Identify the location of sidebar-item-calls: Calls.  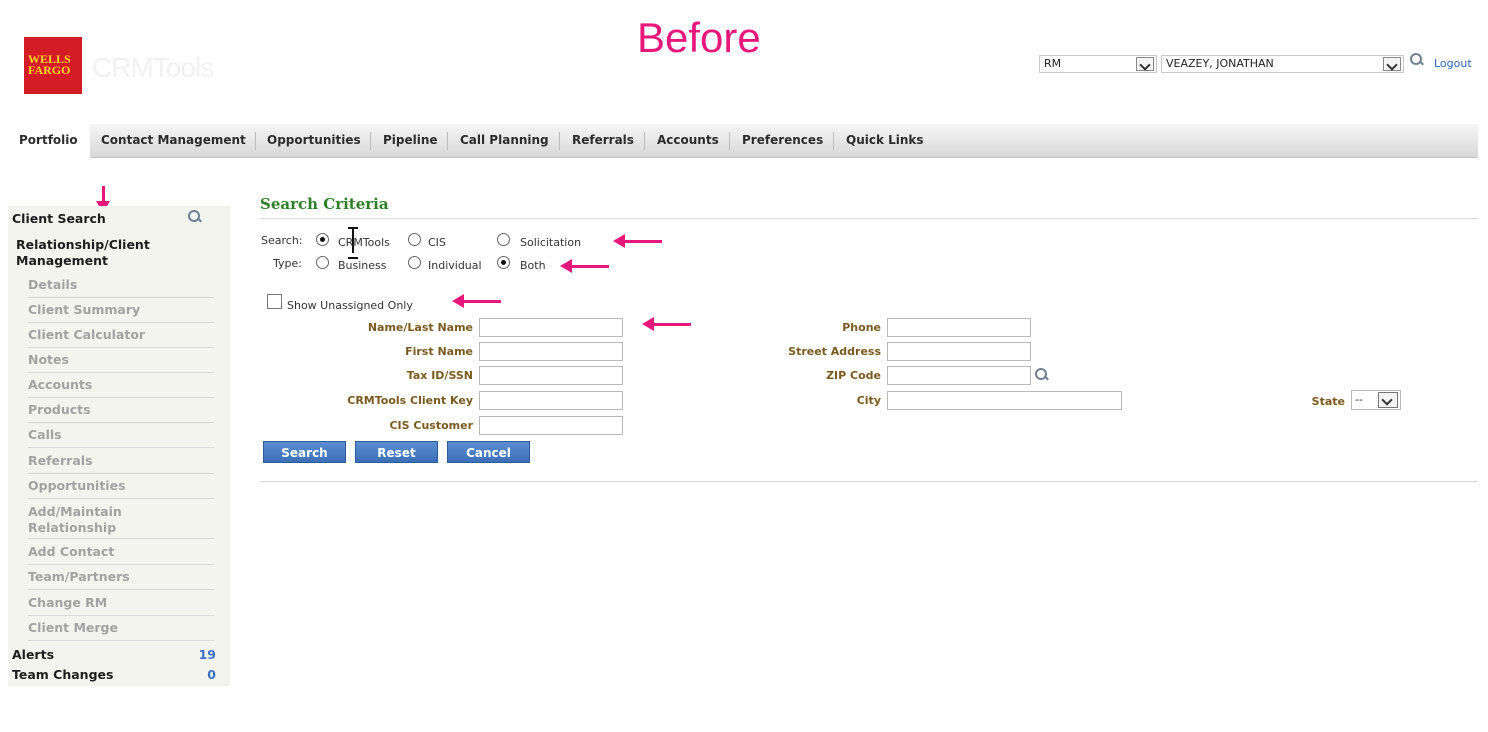
(121, 435).